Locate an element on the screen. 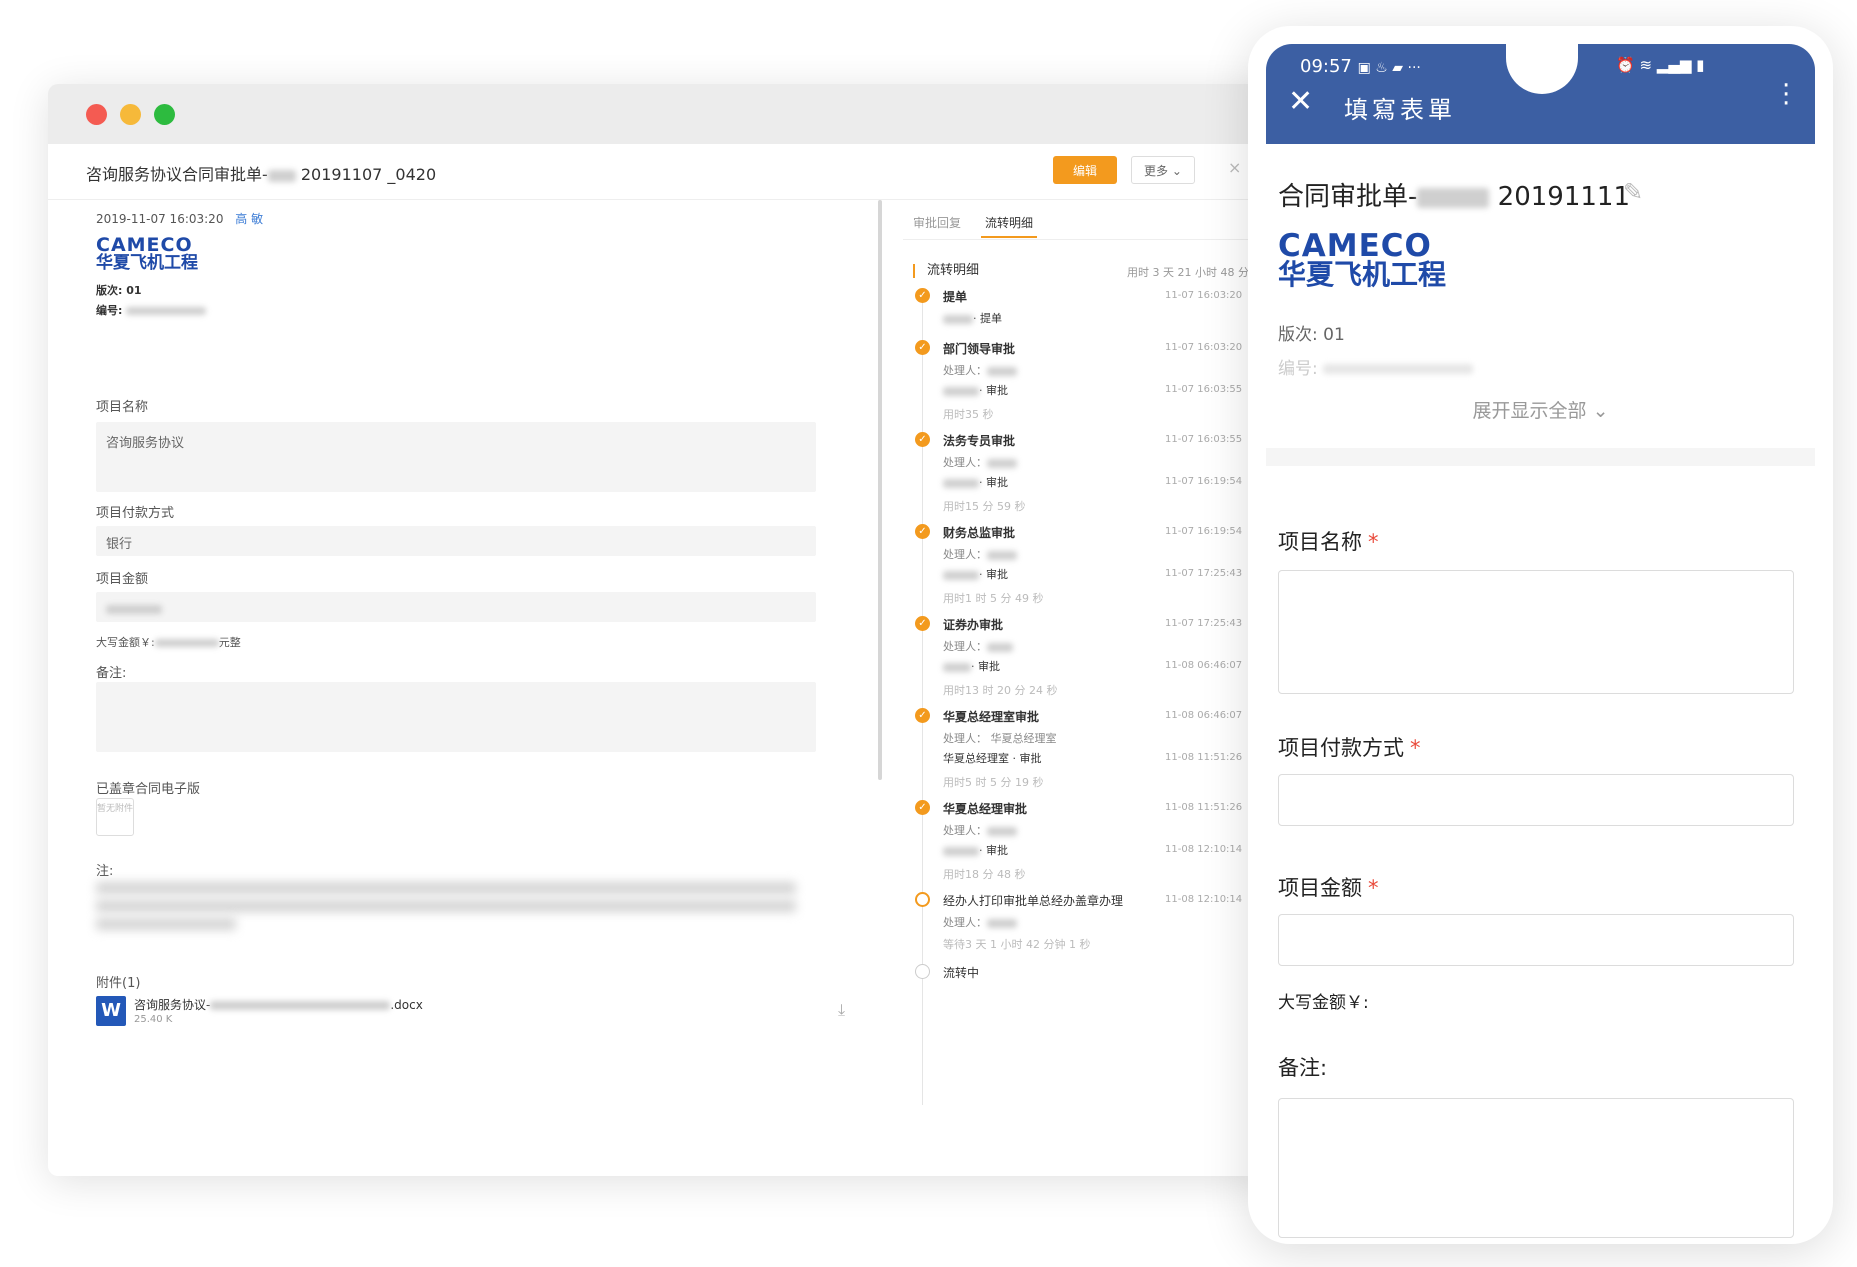  project-name-input is located at coordinates (1536, 632).